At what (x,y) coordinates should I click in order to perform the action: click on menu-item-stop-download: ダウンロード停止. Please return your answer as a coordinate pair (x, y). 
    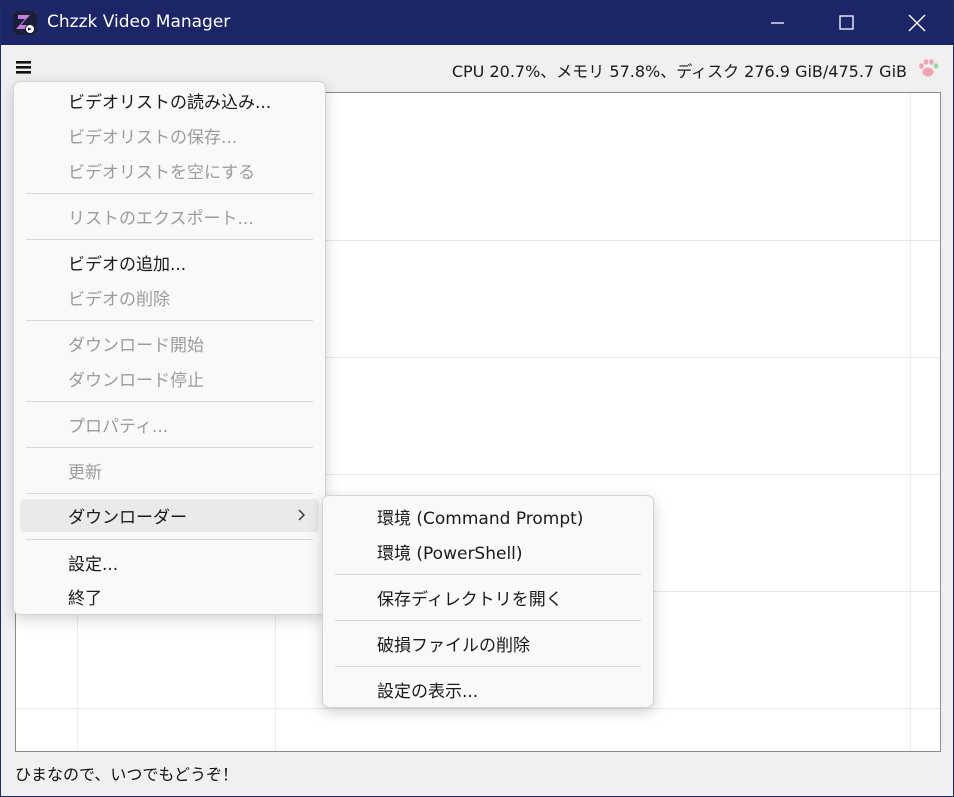
    Looking at the image, I should click on (169, 378).